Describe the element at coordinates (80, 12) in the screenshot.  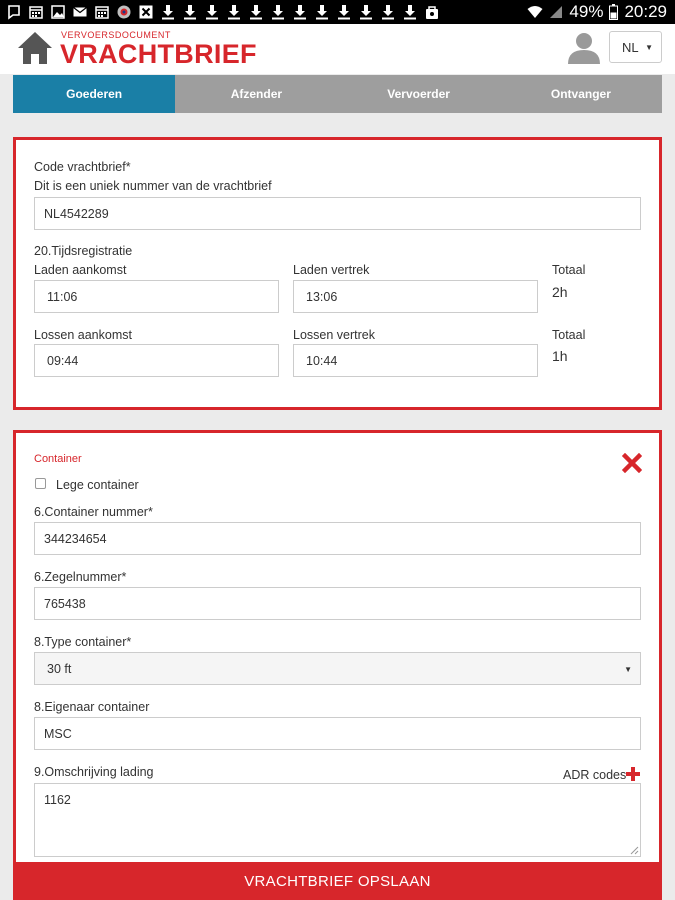
I see `mail-icon` at that location.